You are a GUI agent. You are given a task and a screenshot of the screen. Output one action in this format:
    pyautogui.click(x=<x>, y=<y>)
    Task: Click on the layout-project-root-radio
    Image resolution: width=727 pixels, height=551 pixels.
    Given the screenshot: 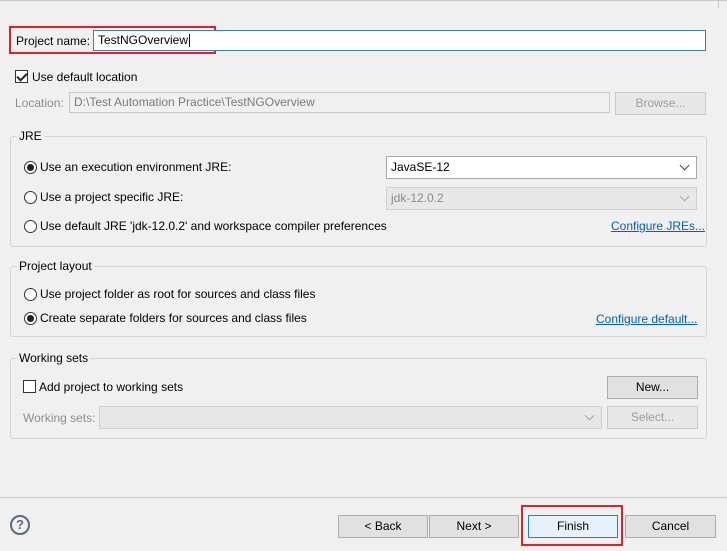 What is the action you would take?
    pyautogui.click(x=30, y=294)
    